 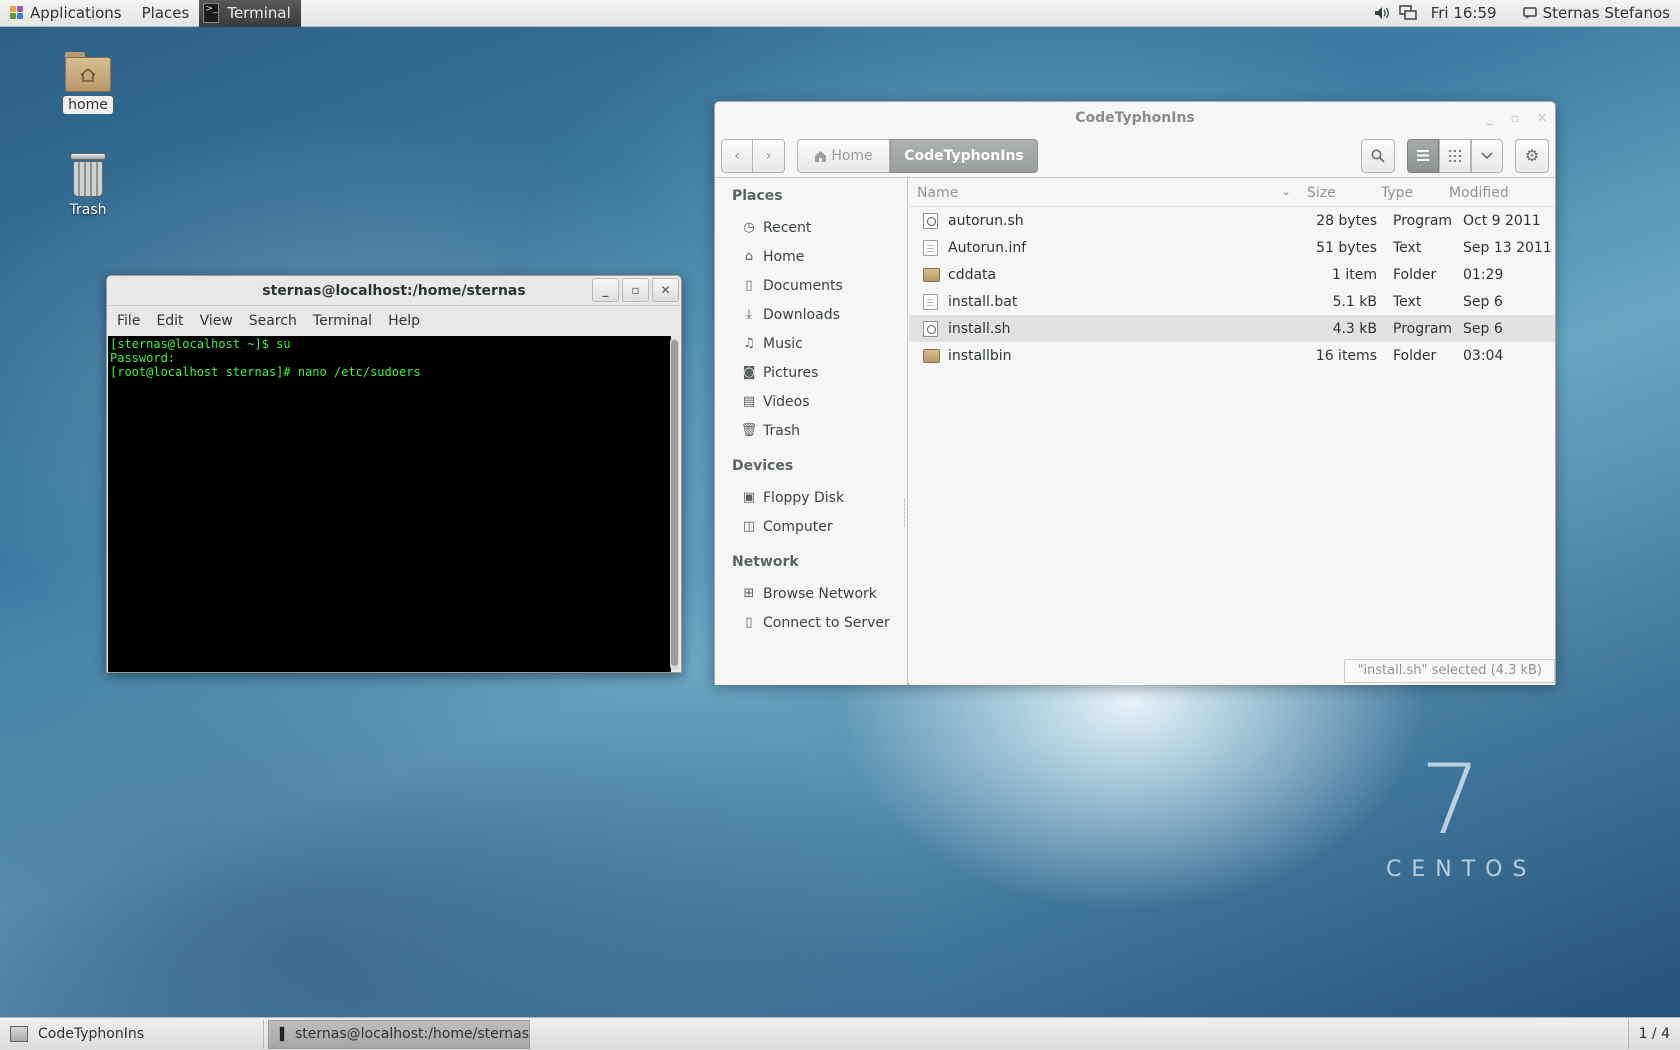 What do you see at coordinates (811, 343) in the screenshot?
I see `sidebar-item-music: ♫ Music` at bounding box center [811, 343].